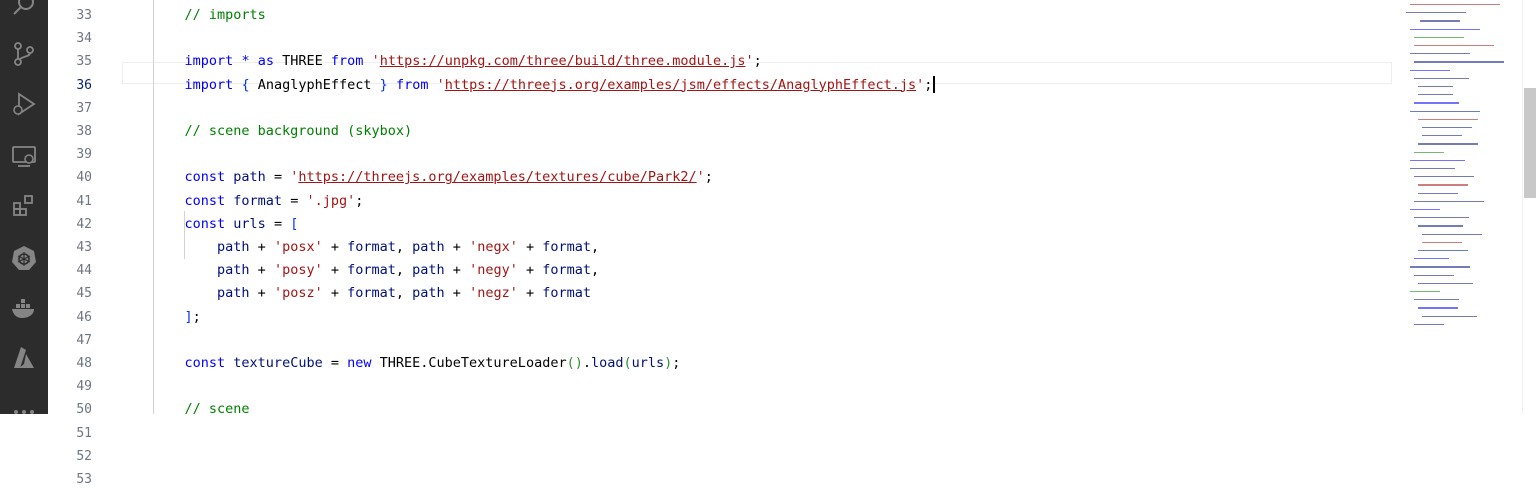  Describe the element at coordinates (24, 156) in the screenshot. I see `remote-explorer-icon` at that location.